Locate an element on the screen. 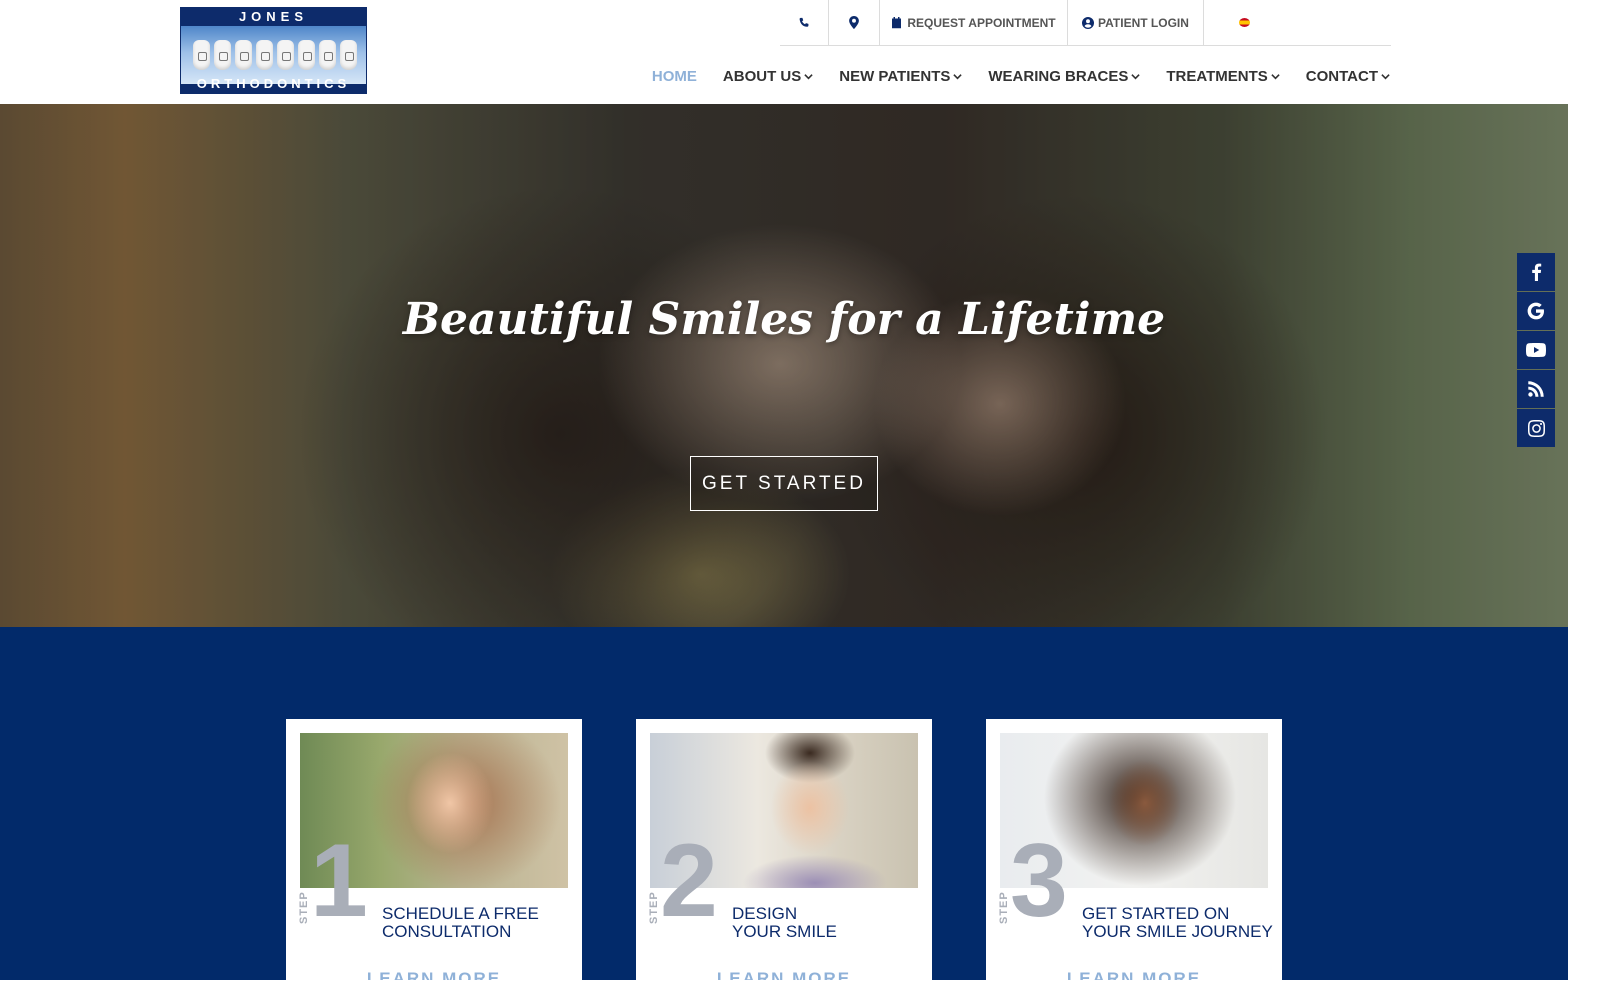  language-switch is located at coordinates (1244, 22).